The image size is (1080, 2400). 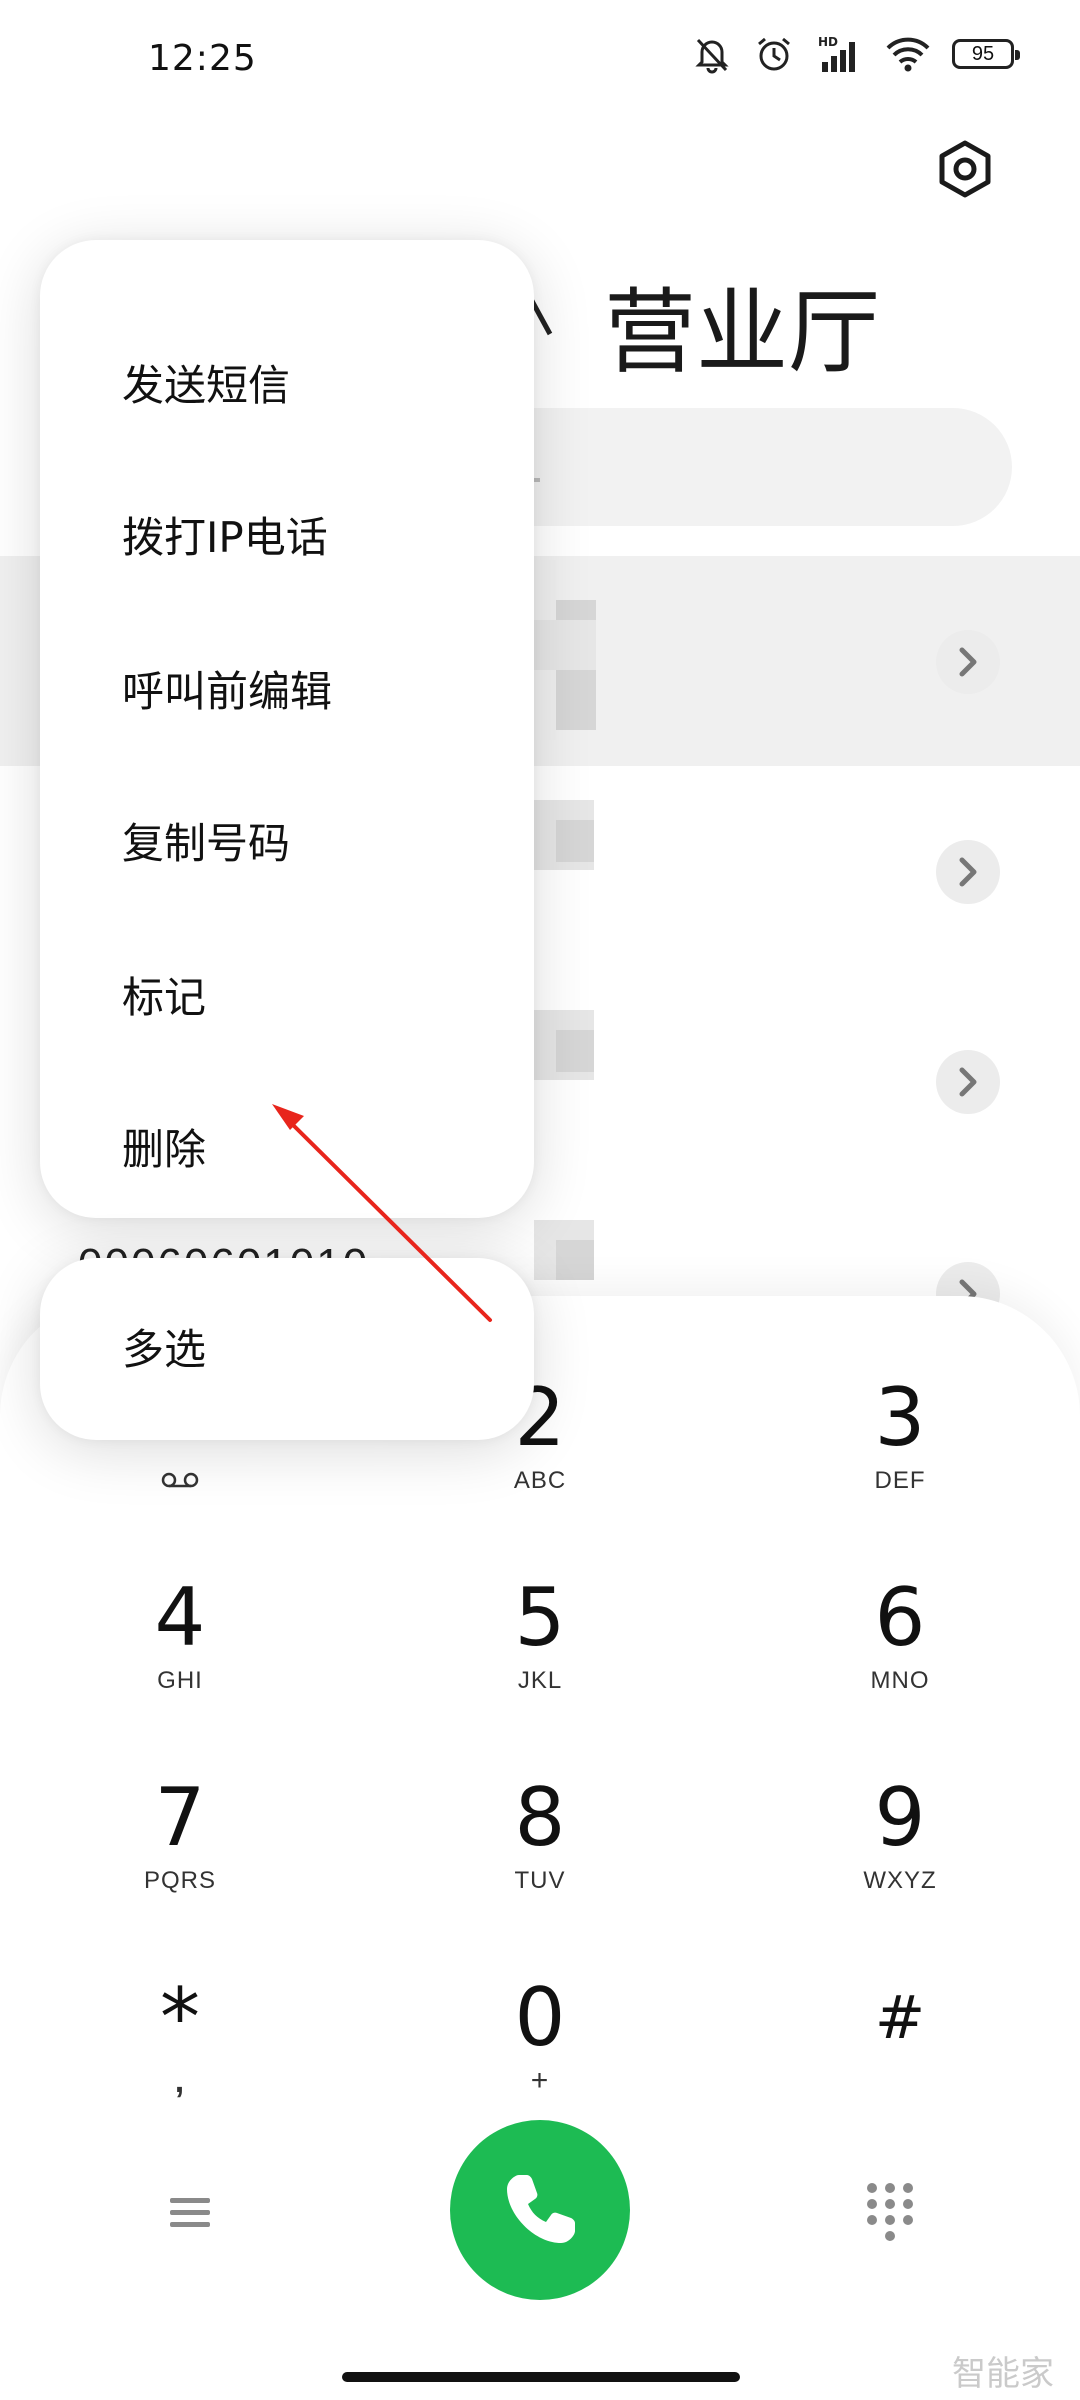 I want to click on dialpad-toggle-icon, so click(x=890, y=2218).